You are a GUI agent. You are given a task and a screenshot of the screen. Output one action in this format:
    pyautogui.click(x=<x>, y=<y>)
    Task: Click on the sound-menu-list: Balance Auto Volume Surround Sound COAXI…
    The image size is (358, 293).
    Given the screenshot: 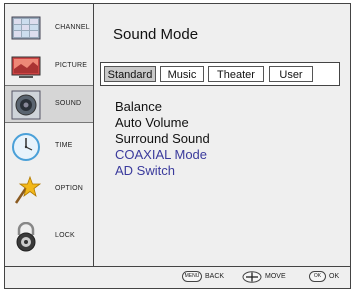 What is the action you would take?
    pyautogui.click(x=162, y=139)
    